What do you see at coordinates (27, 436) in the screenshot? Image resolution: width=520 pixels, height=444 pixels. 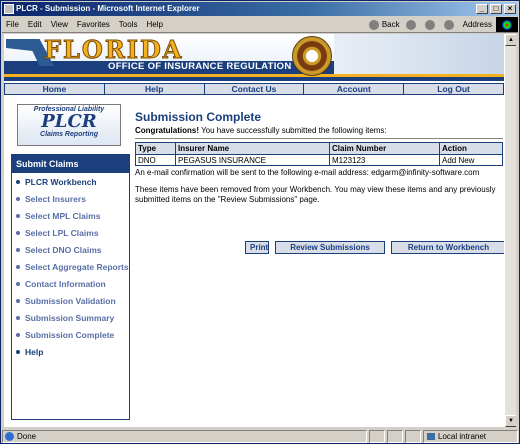 I see `status-text: Done` at bounding box center [27, 436].